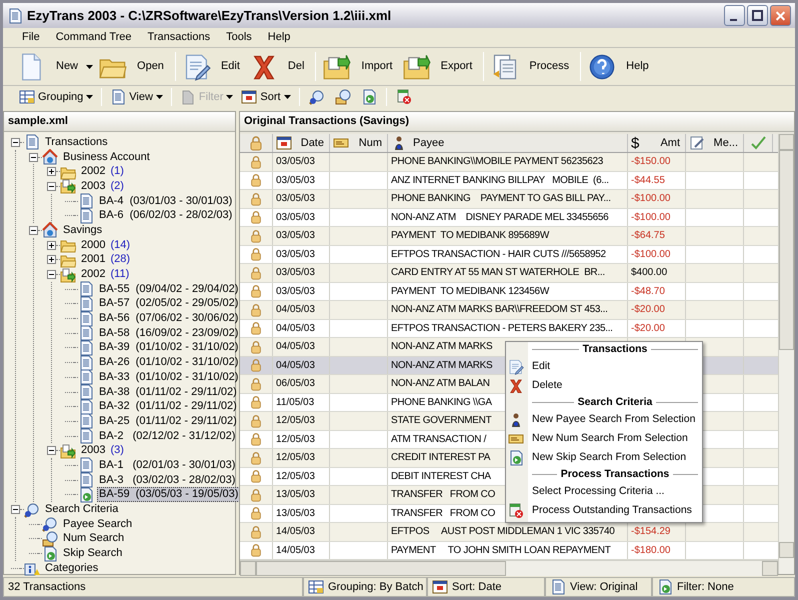 This screenshot has height=600, width=798. What do you see at coordinates (650, 551) in the screenshot?
I see `table-cell-text: -$180.00` at bounding box center [650, 551].